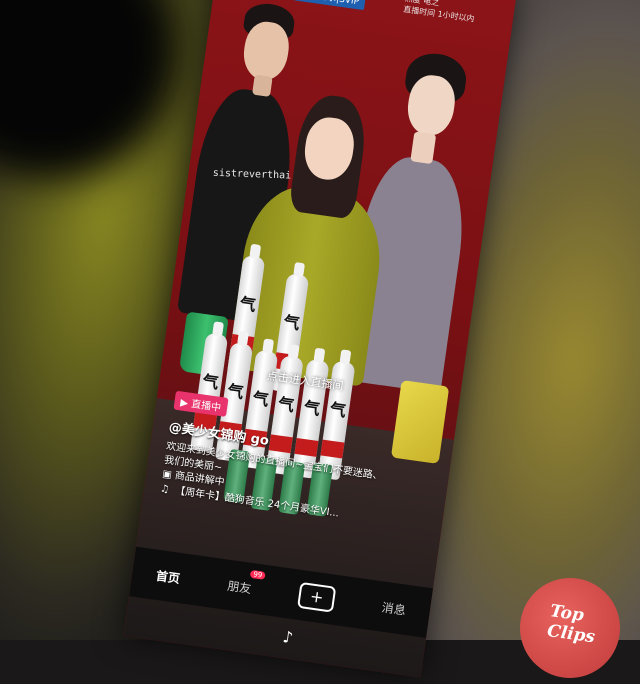 This screenshot has height=684, width=640. Describe the element at coordinates (184, 403) in the screenshot. I see `live-tv-icon: ▶` at that location.